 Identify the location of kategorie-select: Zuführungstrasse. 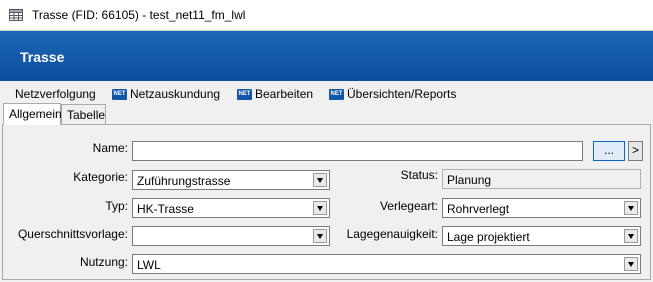
(231, 180).